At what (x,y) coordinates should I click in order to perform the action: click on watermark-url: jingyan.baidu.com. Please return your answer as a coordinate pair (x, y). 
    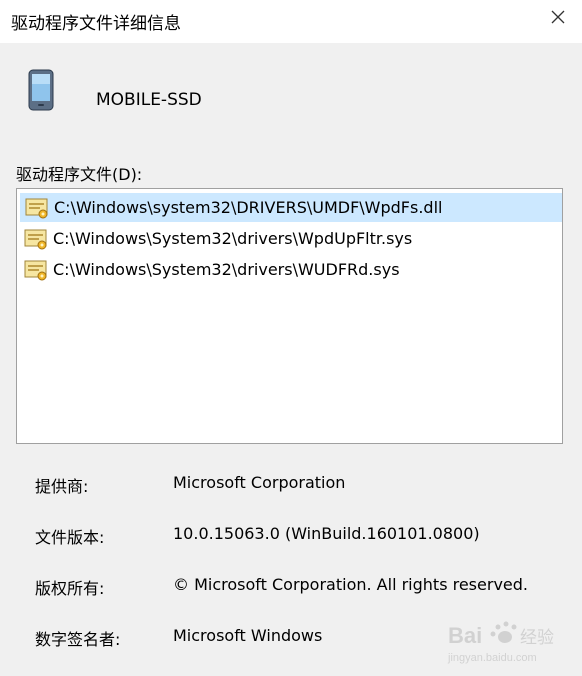
    Looking at the image, I should click on (492, 658).